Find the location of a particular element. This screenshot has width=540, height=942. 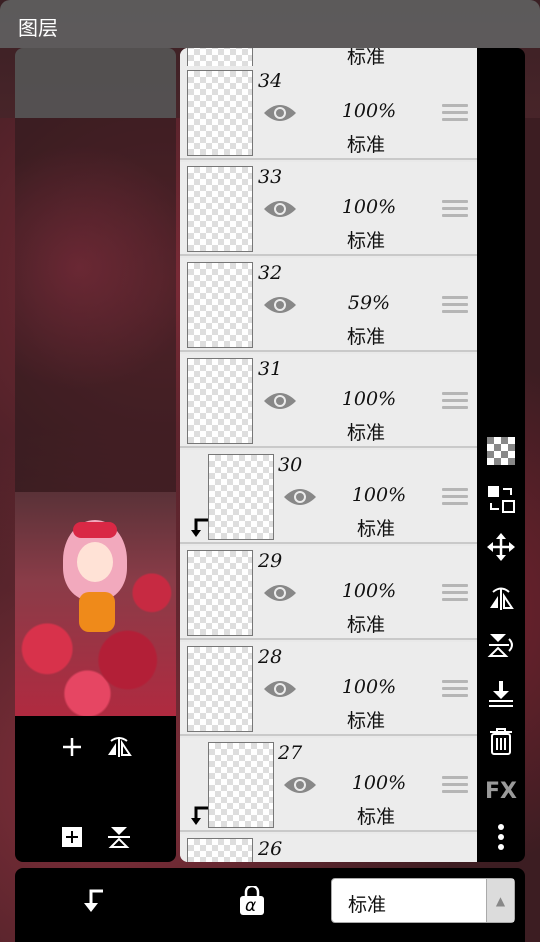

more-options-icon is located at coordinates (501, 837).